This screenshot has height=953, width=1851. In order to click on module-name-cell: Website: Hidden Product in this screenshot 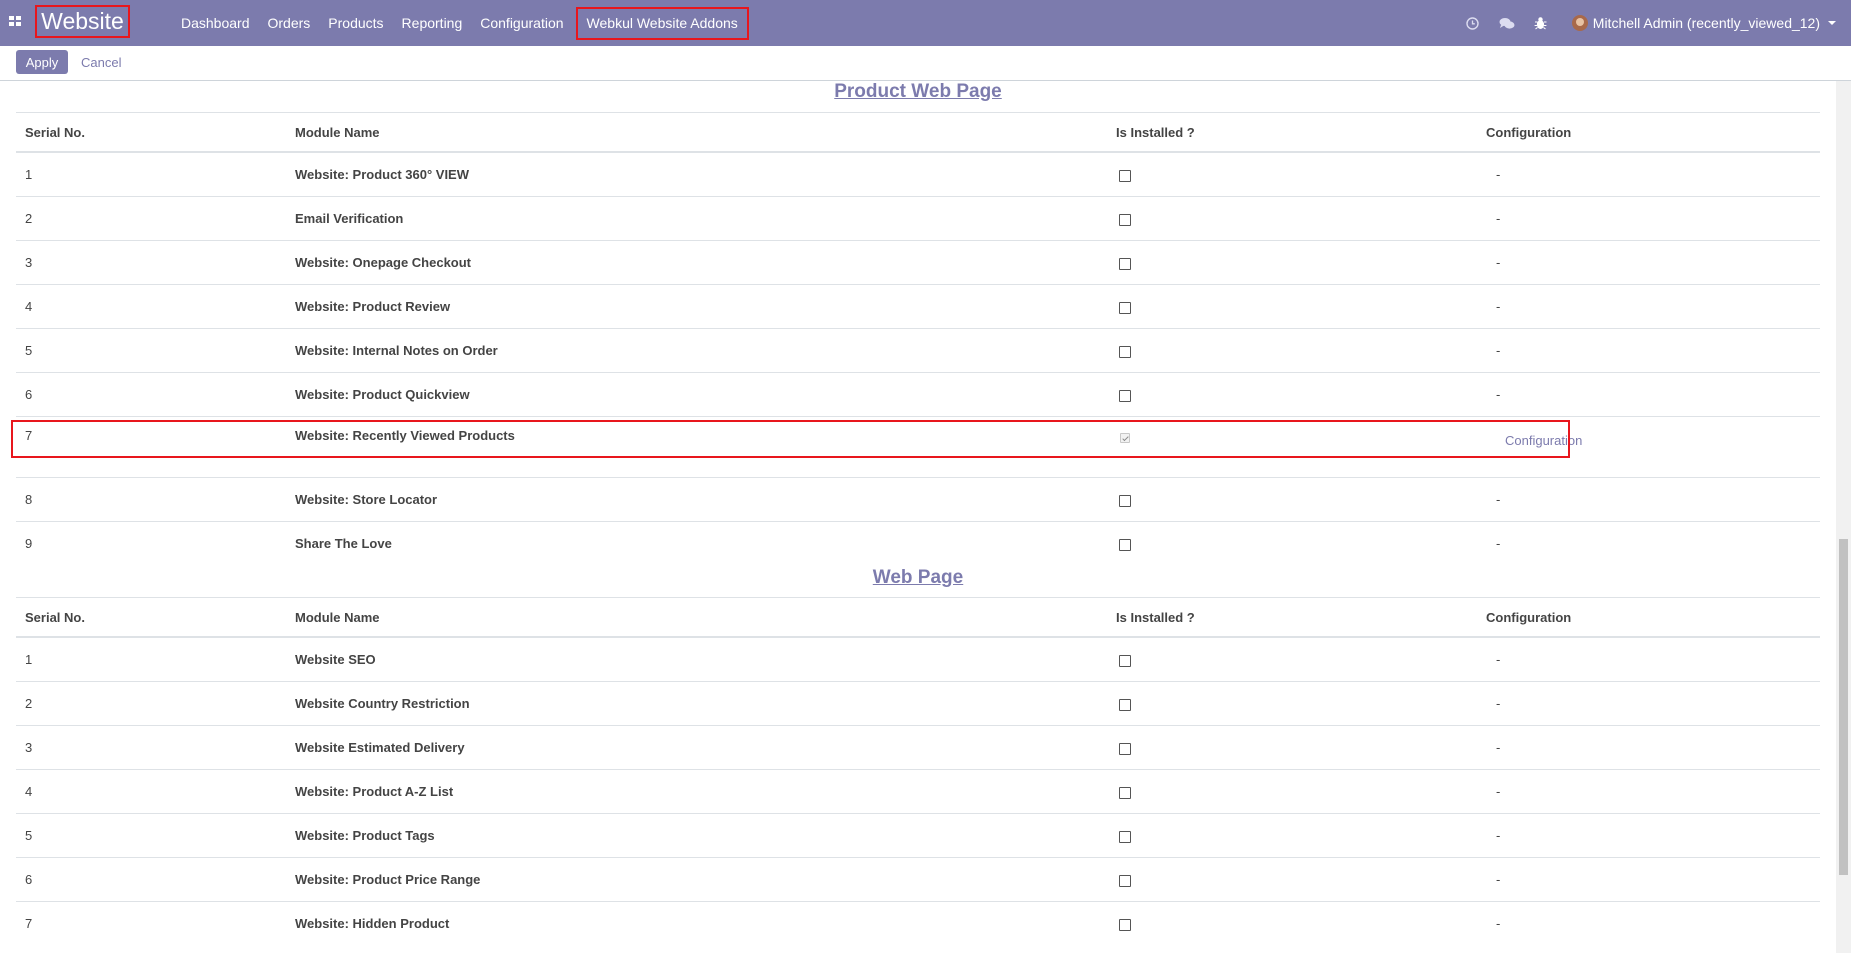, I will do `click(696, 923)`.